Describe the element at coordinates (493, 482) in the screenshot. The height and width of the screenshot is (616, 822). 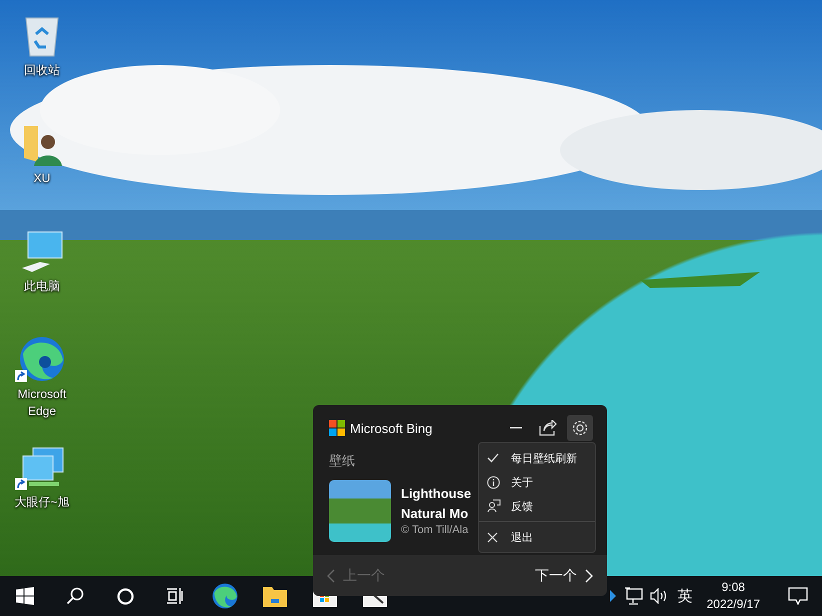
I see `info-icon` at that location.